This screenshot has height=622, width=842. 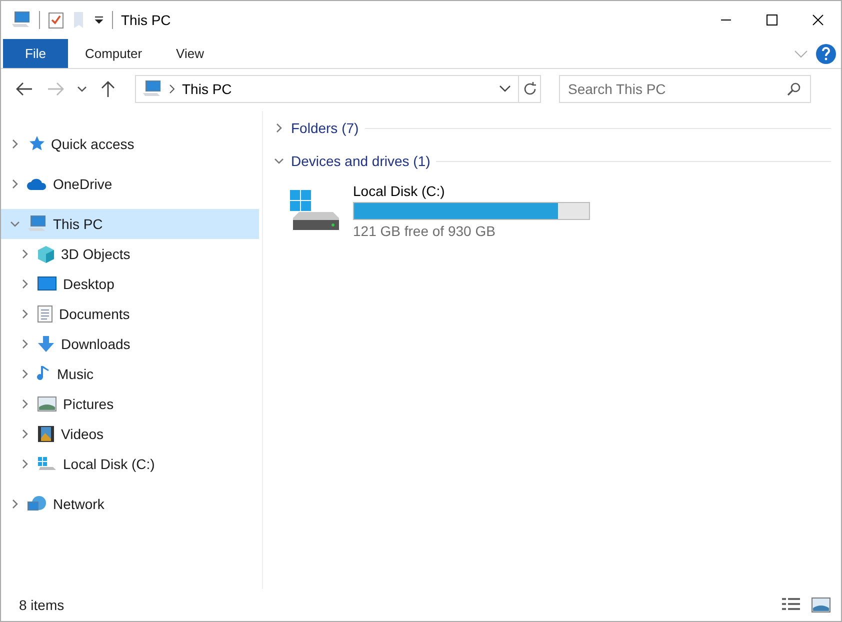 I want to click on tree-item: OneDrive, so click(x=130, y=184).